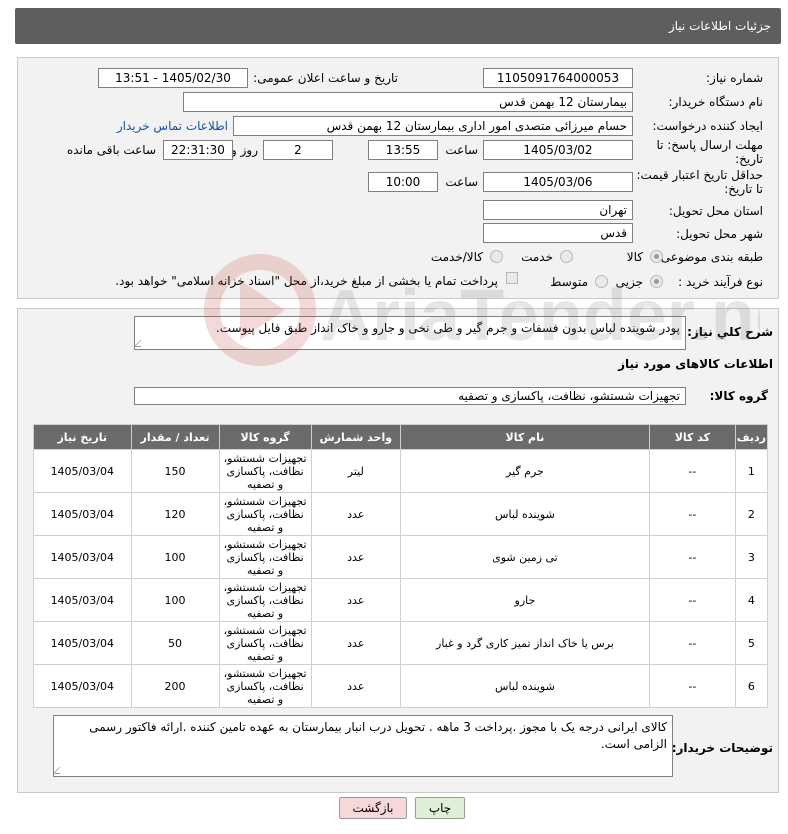 Image resolution: width=788 pixels, height=834 pixels. What do you see at coordinates (715, 211) in the screenshot?
I see `province-label: استان محل تحویل:` at bounding box center [715, 211].